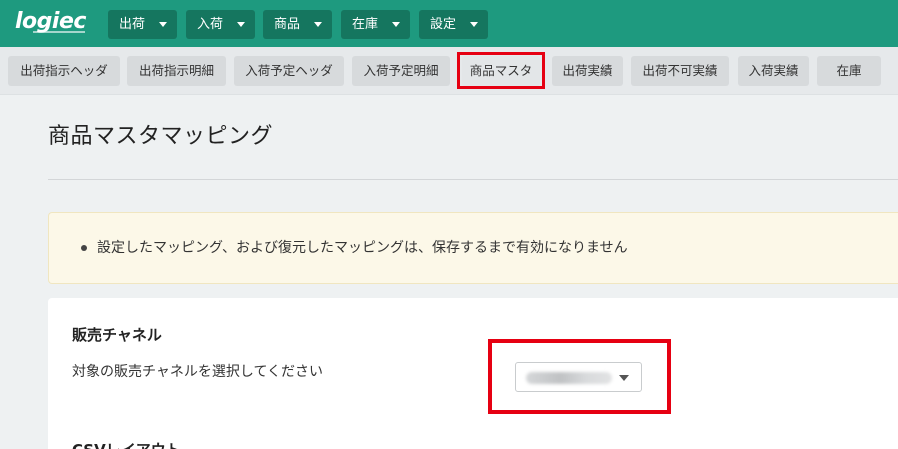 The image size is (898, 449). Describe the element at coordinates (132, 24) in the screenshot. I see `menu-shipping-label: 出荷` at that location.